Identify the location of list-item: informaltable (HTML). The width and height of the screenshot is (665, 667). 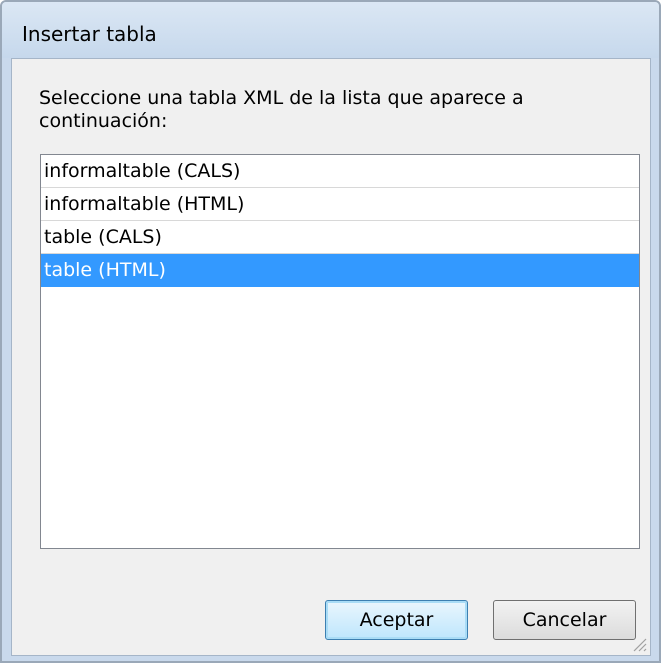
(340, 204).